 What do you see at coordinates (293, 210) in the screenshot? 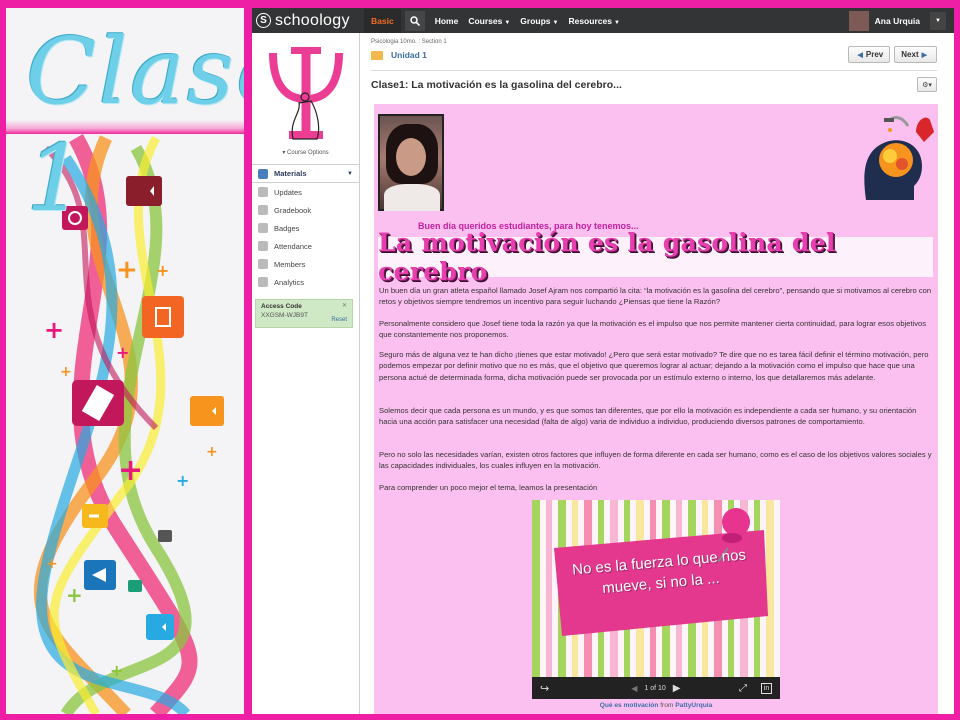
I see `sidebar-item-label: Gradebook` at bounding box center [293, 210].